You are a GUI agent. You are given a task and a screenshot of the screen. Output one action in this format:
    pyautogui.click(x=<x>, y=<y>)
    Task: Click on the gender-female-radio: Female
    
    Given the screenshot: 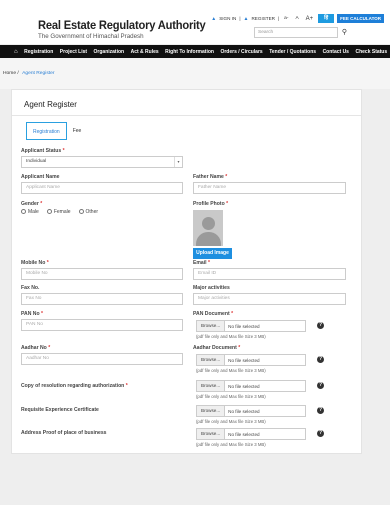 What is the action you would take?
    pyautogui.click(x=58, y=212)
    